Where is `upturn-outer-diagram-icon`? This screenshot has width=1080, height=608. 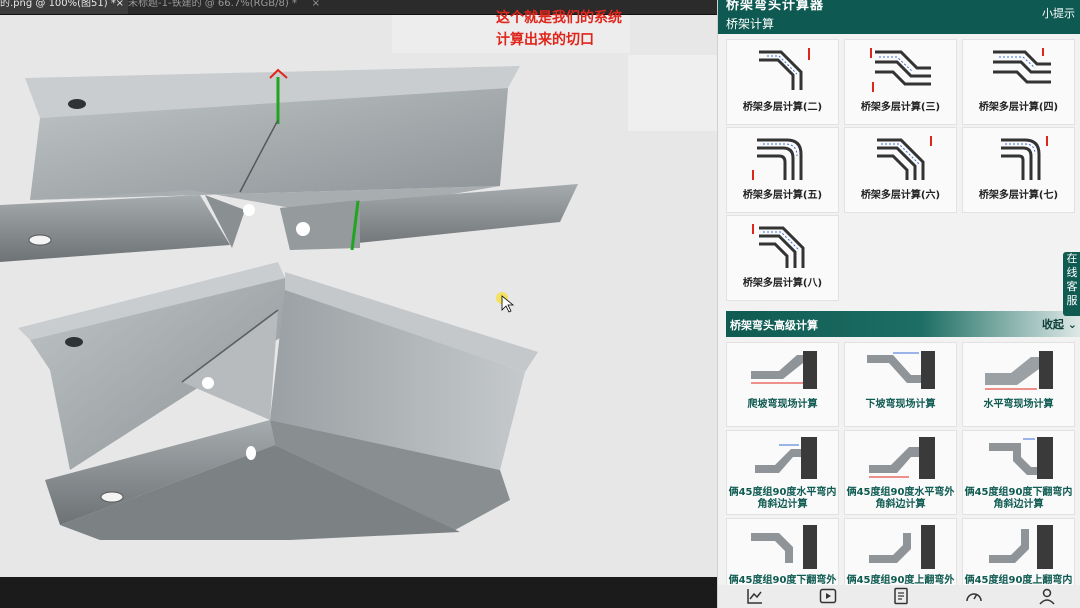
upturn-outer-diagram-icon is located at coordinates (902, 547).